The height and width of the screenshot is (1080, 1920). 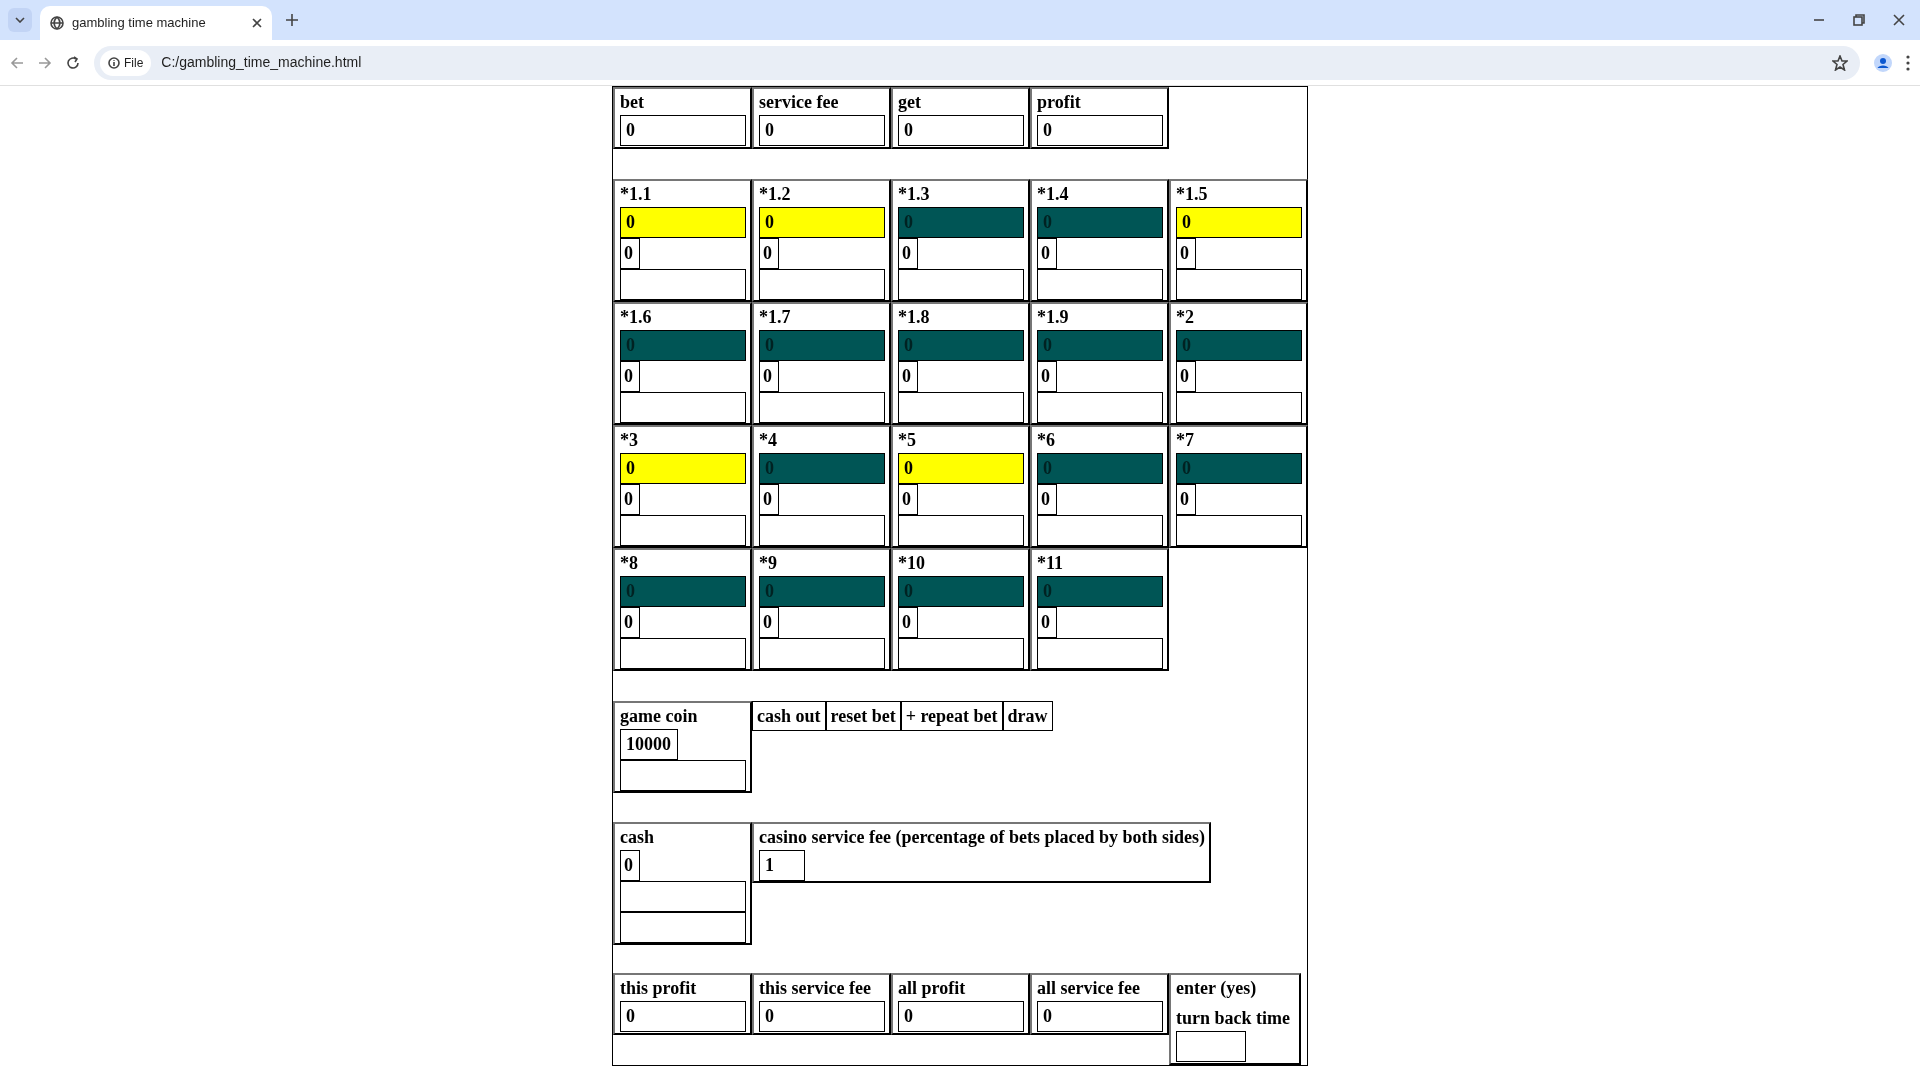 What do you see at coordinates (863, 715) in the screenshot?
I see `action-button: reset bet` at bounding box center [863, 715].